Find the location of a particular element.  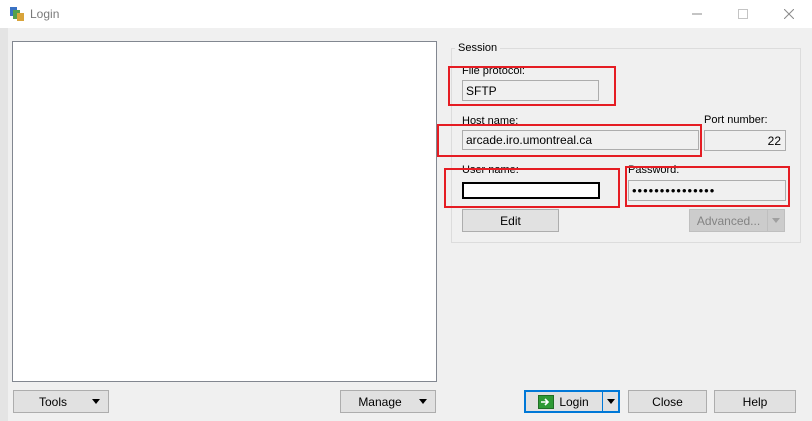

port-number-value: 22 is located at coordinates (774, 140).